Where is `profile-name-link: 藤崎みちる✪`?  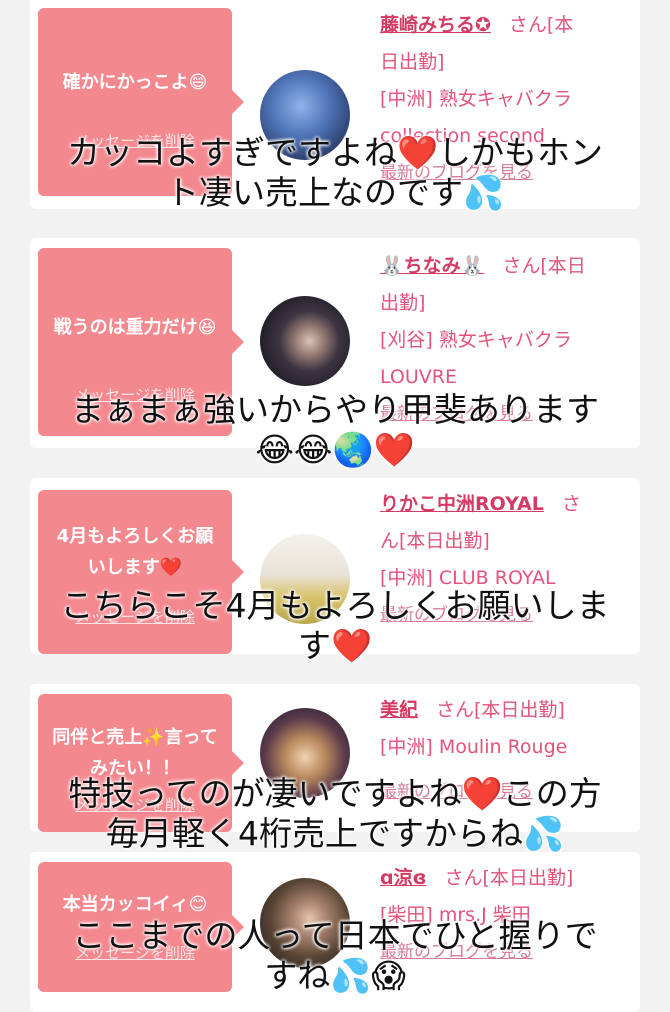
profile-name-link: 藤崎みちる✪ is located at coordinates (435, 25).